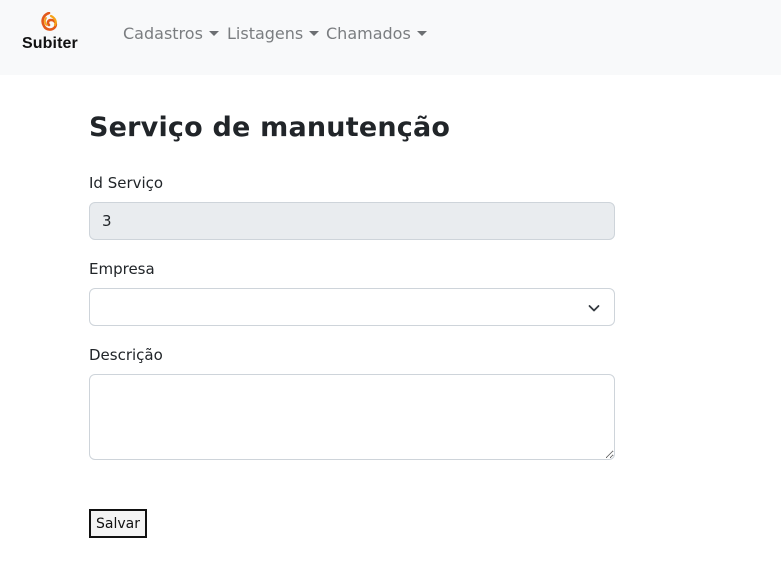 This screenshot has width=781, height=583. Describe the element at coordinates (126, 355) in the screenshot. I see `descricao-label: Descrição` at that location.